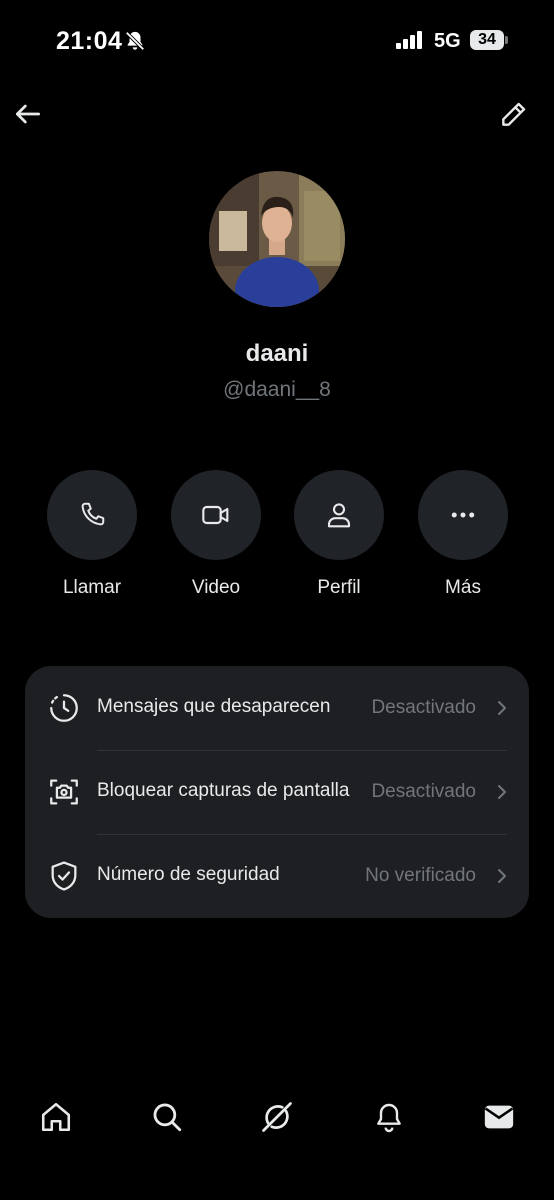 The image size is (554, 1200). What do you see at coordinates (135, 43) in the screenshot?
I see `bell-off-icon` at bounding box center [135, 43].